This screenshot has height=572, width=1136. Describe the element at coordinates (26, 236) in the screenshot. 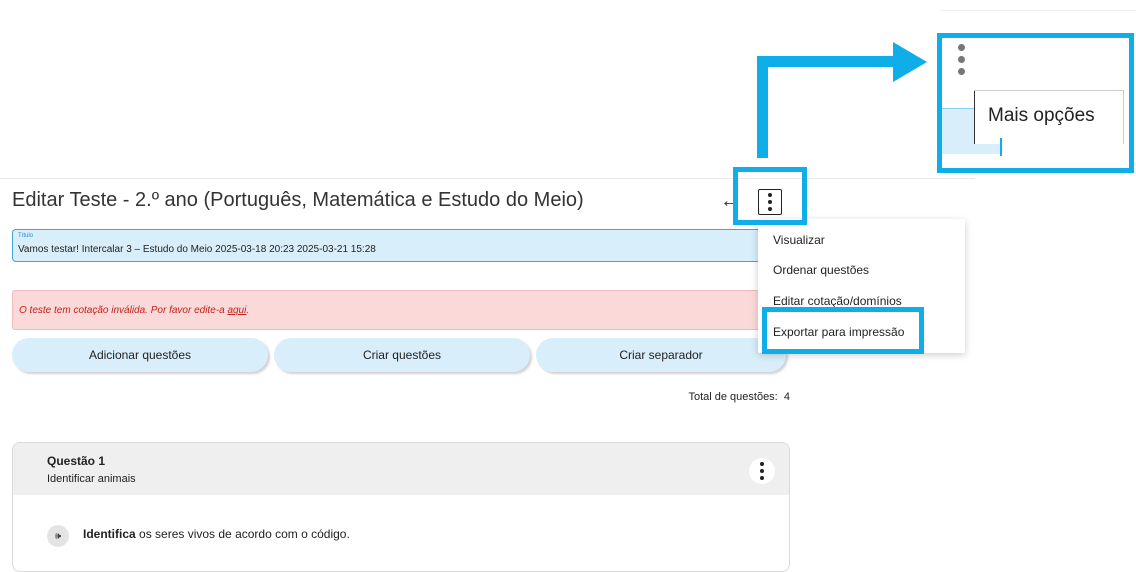

I see `title-field-label: Título` at that location.